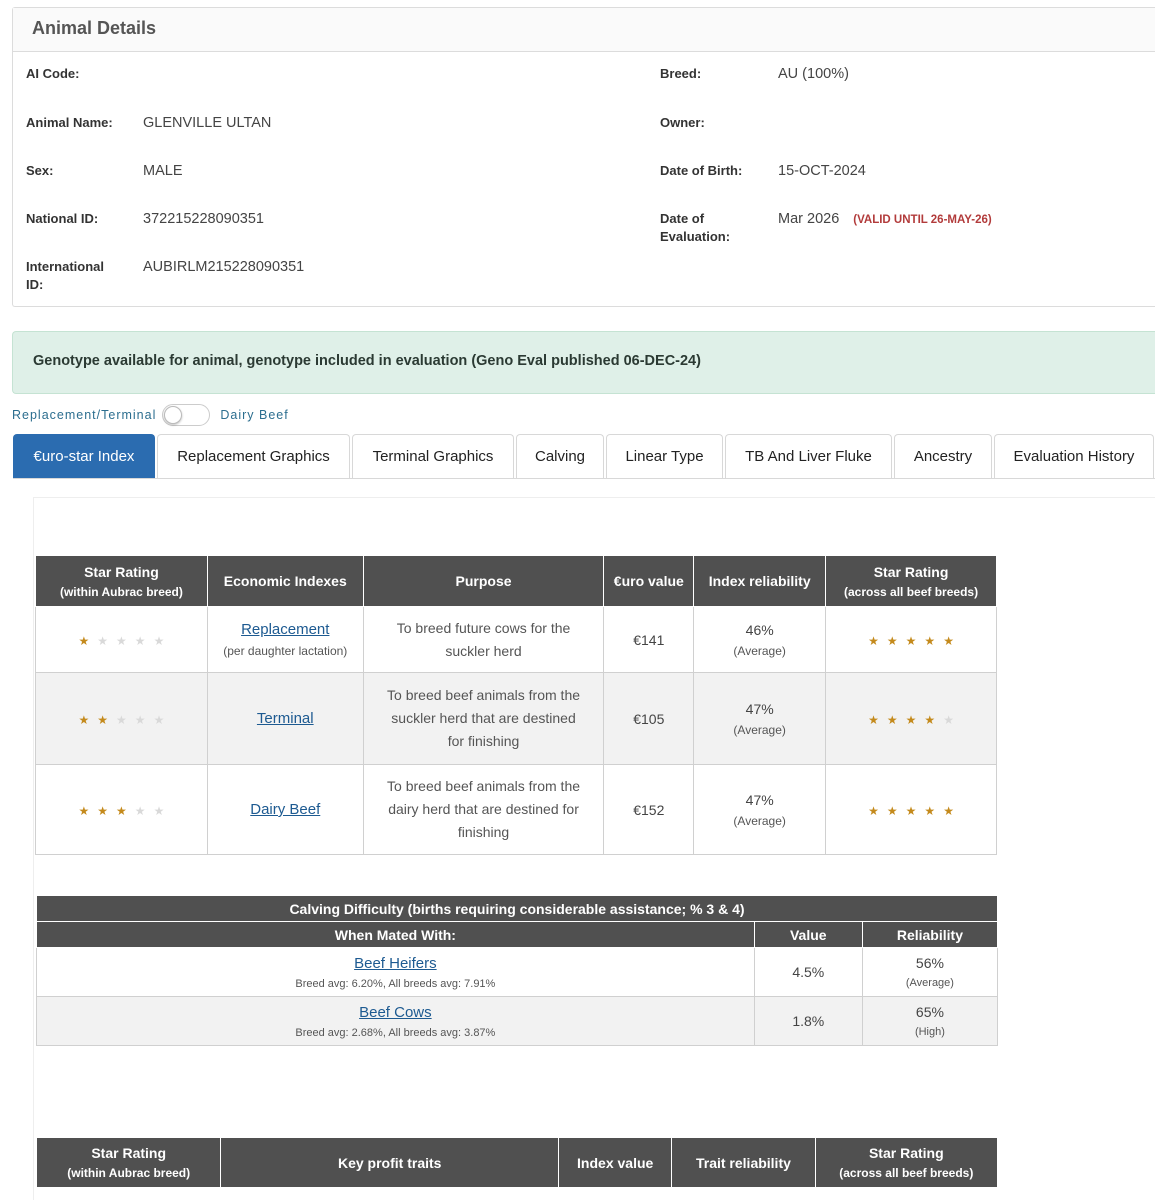 Image resolution: width=1155 pixels, height=1200 pixels. I want to click on reliability-pct: 47%, so click(759, 799).